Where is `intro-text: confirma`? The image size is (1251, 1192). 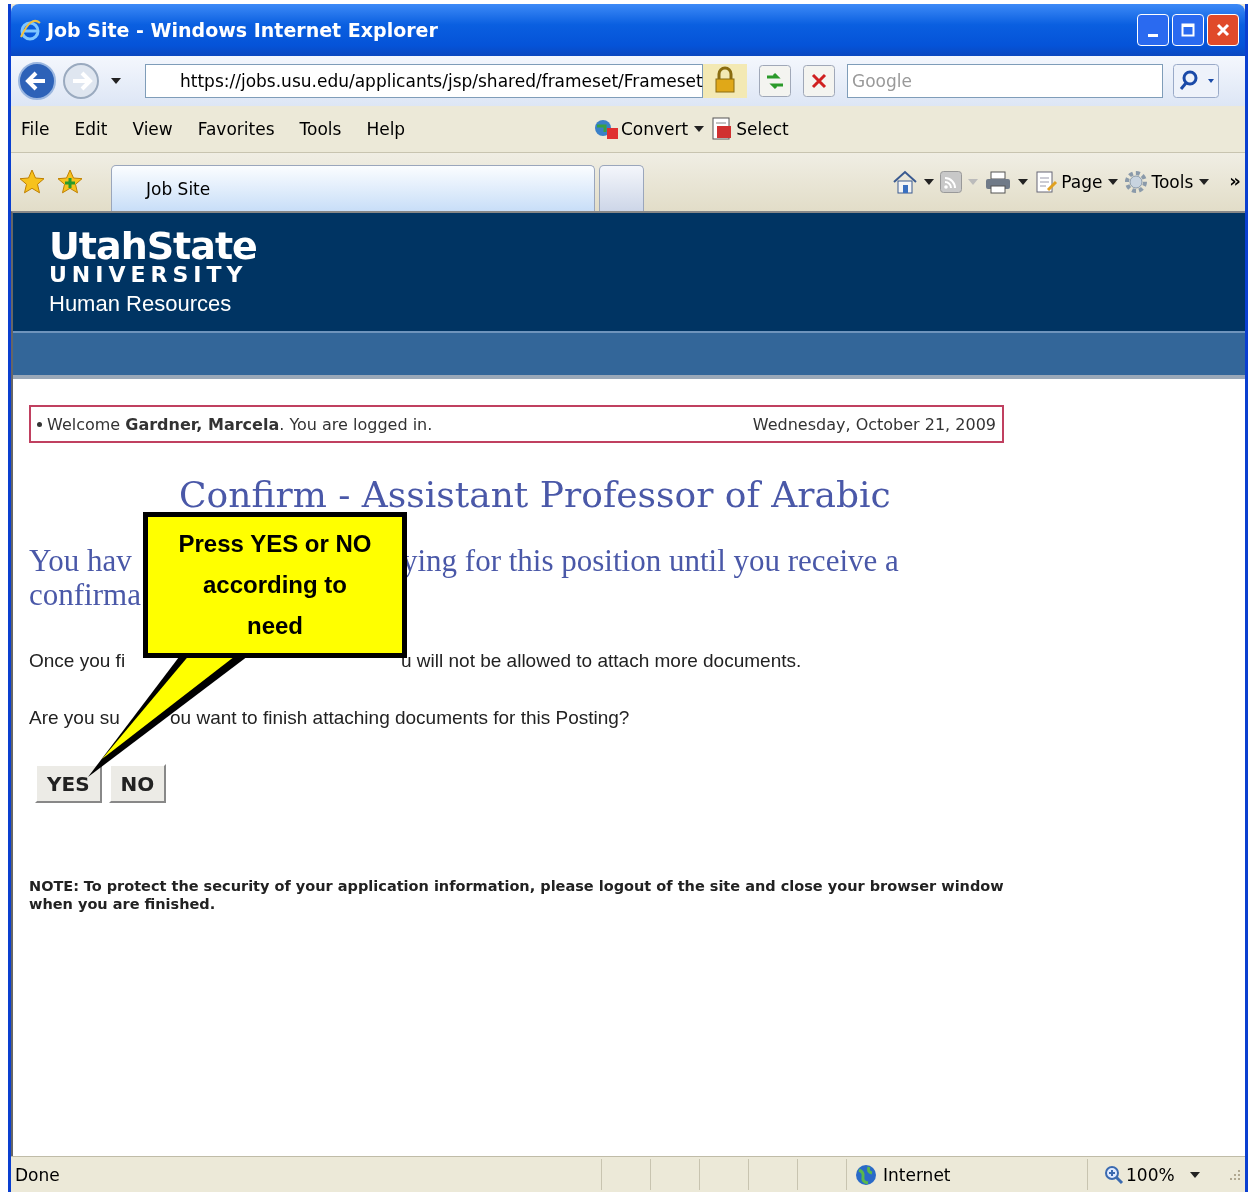 intro-text: confirma is located at coordinates (85, 595).